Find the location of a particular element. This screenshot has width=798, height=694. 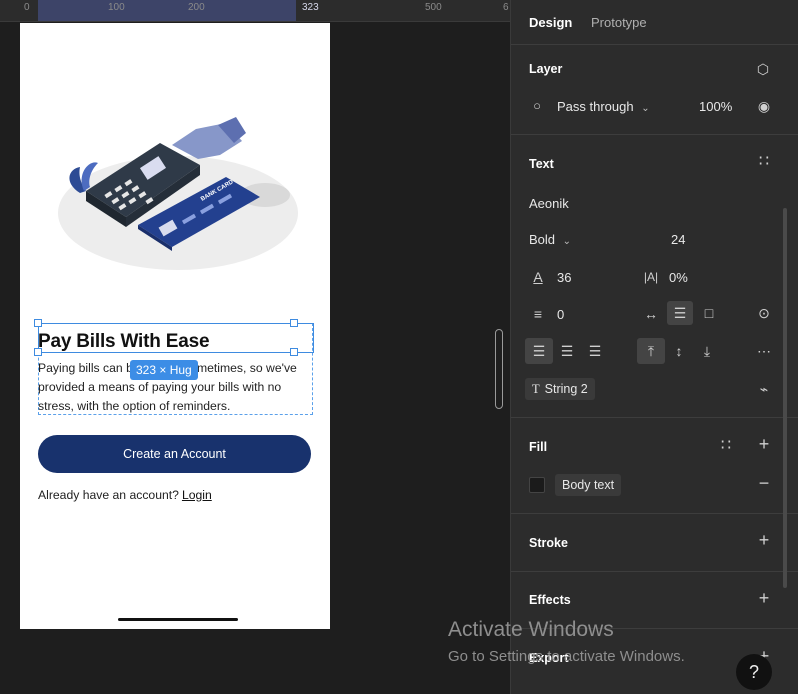

top-ruler: 0 100 200 323 500 6 is located at coordinates (255, 11).